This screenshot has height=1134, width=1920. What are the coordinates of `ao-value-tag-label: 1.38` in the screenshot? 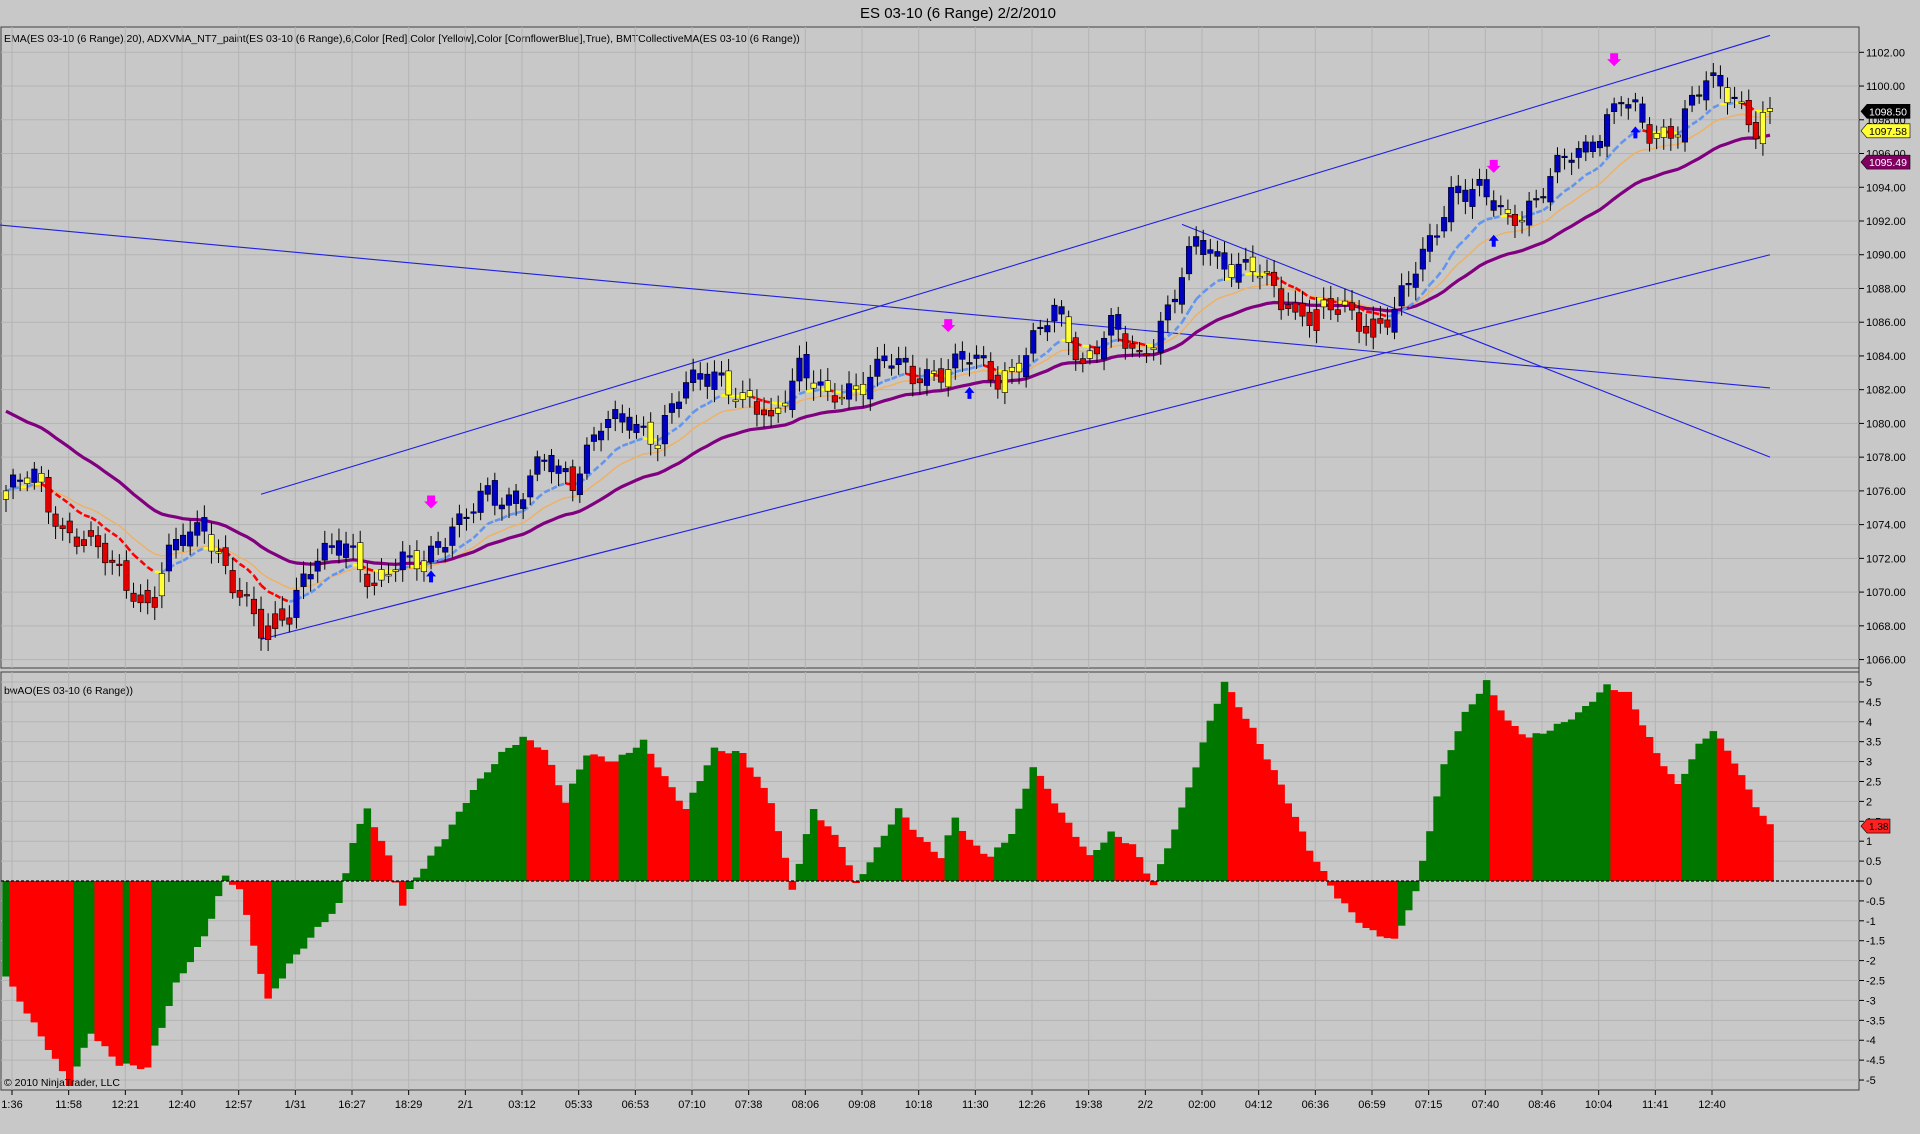 It's located at (1879, 827).